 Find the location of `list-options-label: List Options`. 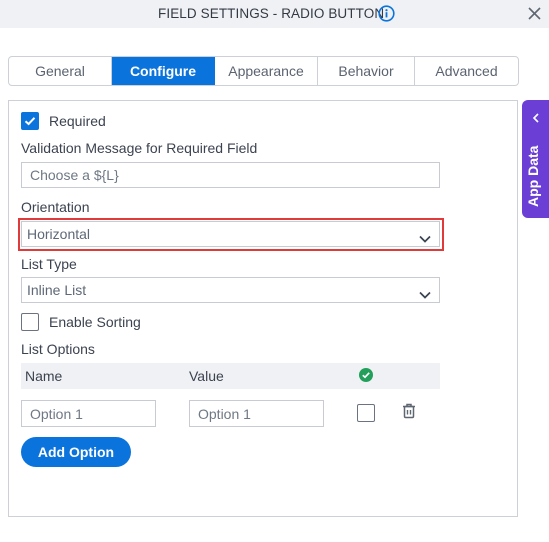

list-options-label: List Options is located at coordinates (58, 349).